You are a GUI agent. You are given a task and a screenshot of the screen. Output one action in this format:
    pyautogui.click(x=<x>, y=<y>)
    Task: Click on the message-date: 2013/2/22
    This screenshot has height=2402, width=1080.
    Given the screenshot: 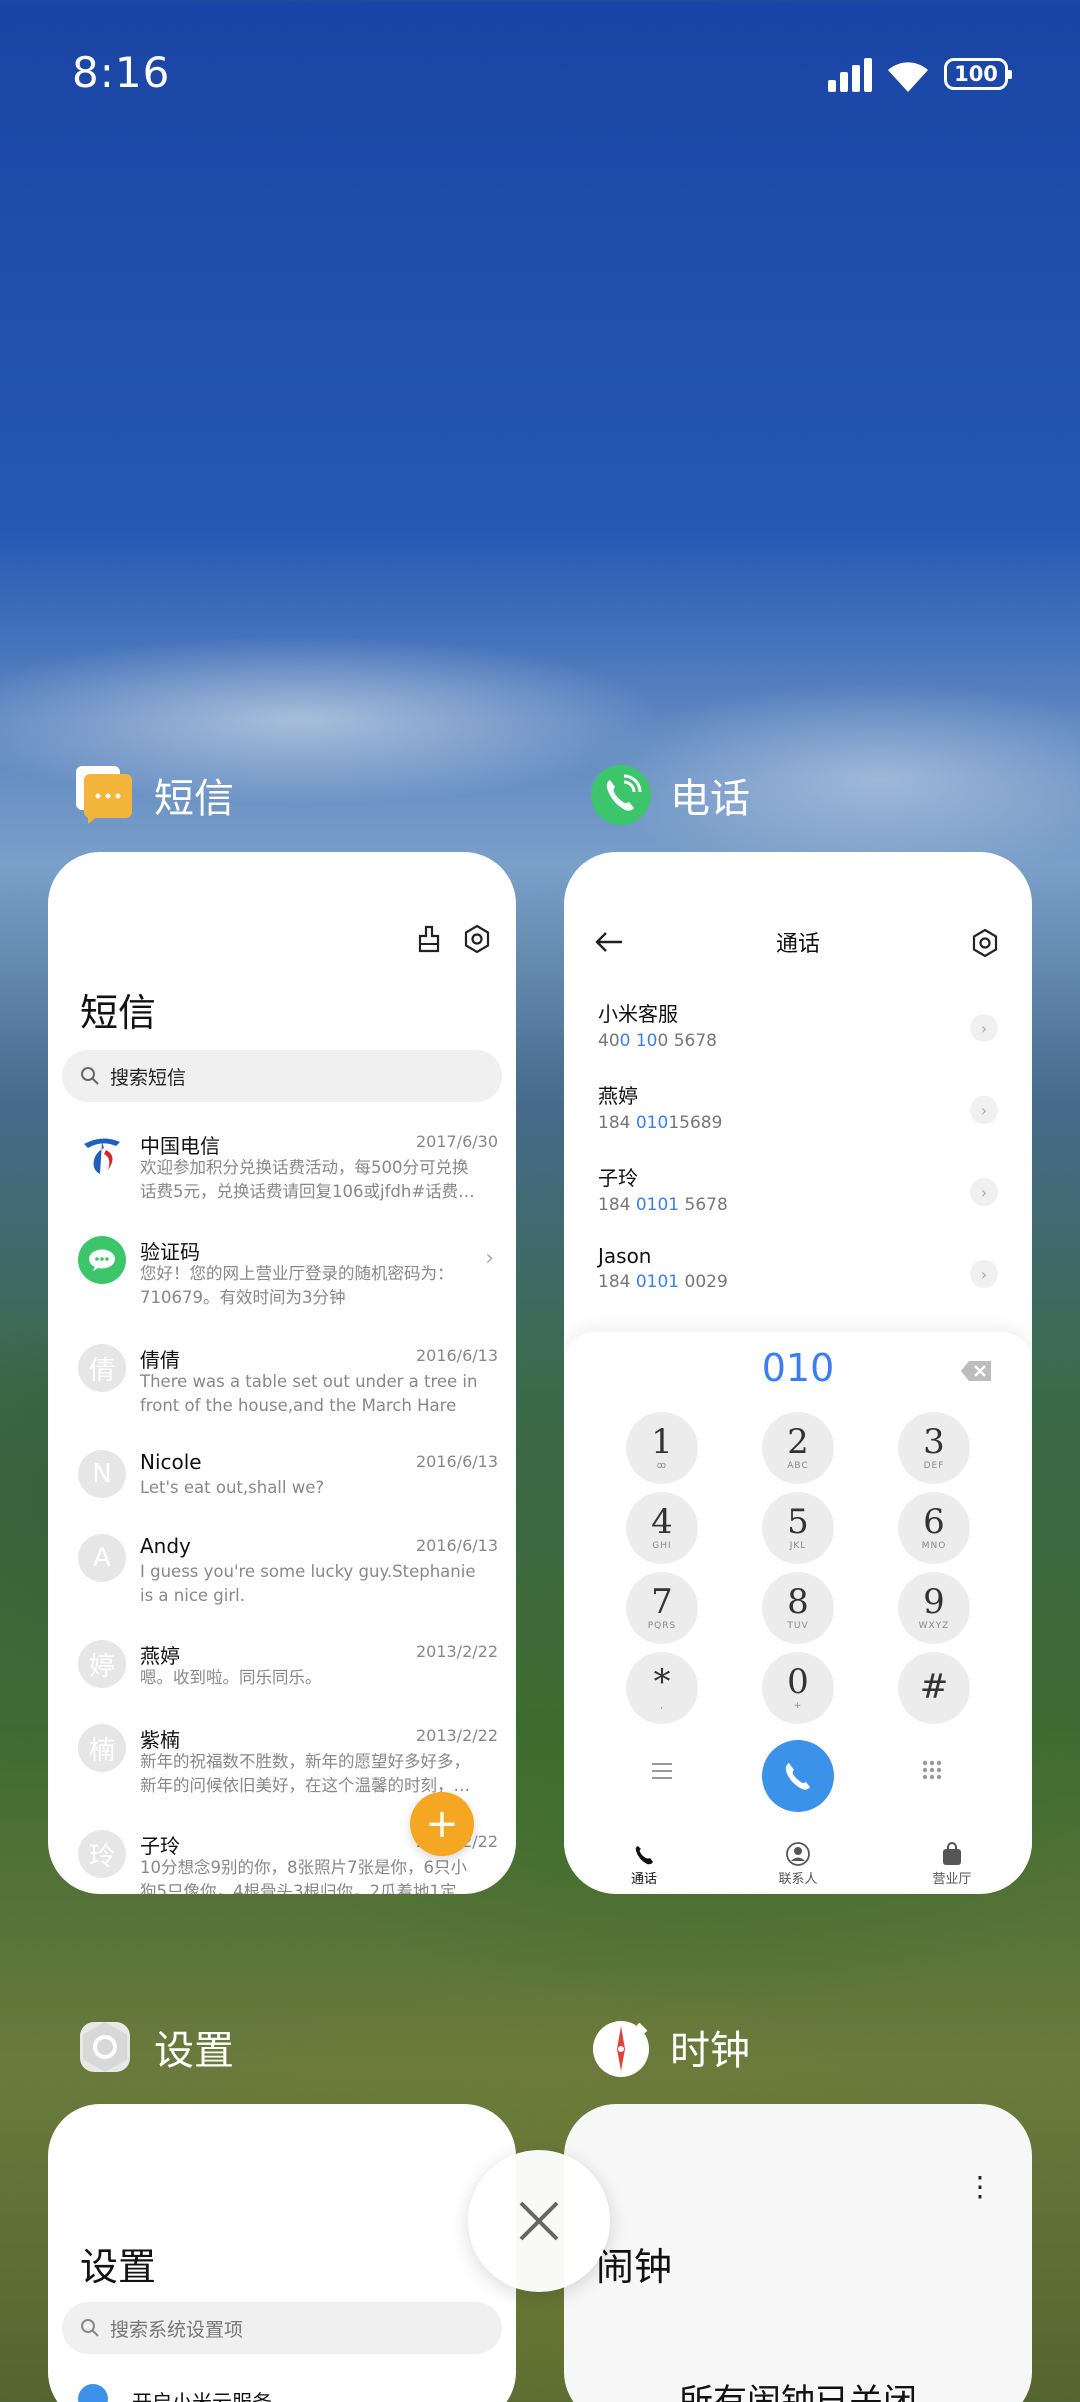 What is the action you would take?
    pyautogui.click(x=456, y=1735)
    